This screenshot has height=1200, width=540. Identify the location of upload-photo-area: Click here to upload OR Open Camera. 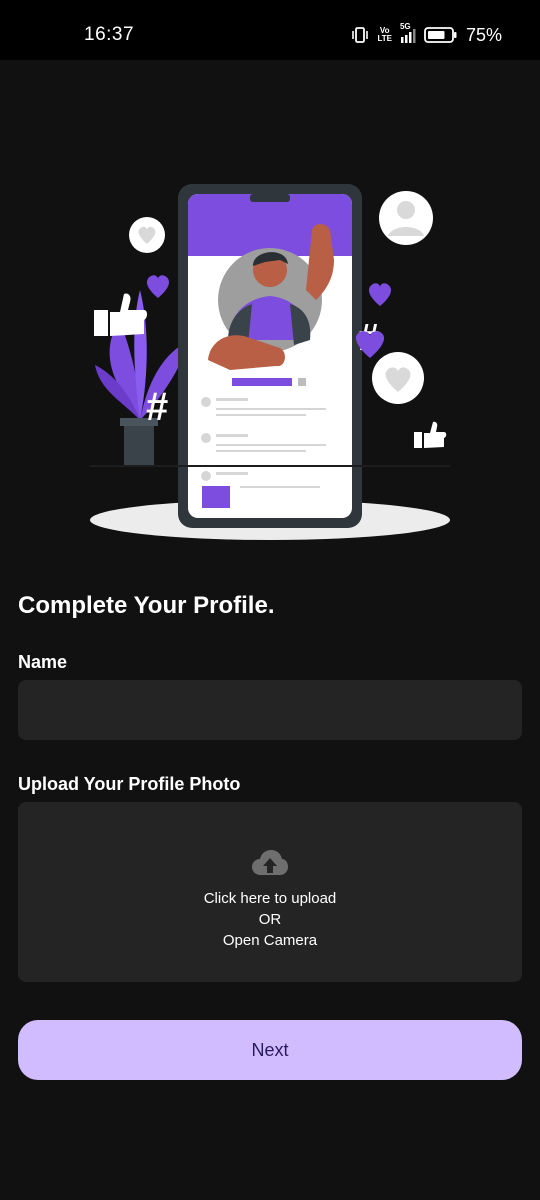
(270, 892).